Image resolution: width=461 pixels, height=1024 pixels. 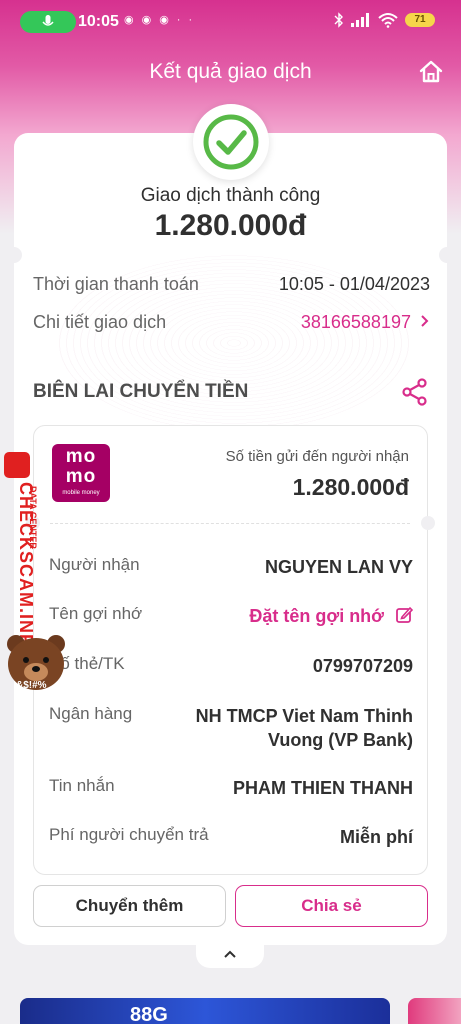 I want to click on chevron-up-icon, so click(x=230, y=954).